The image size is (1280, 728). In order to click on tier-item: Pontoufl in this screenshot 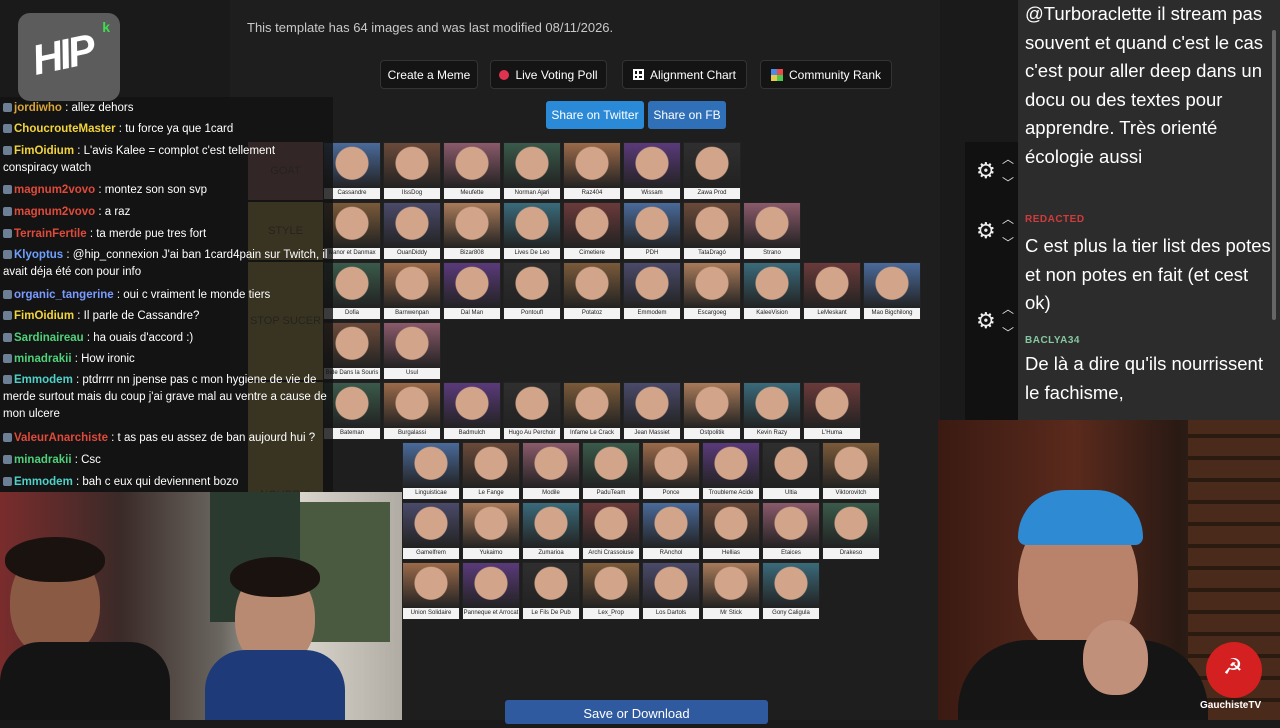, I will do `click(532, 291)`.